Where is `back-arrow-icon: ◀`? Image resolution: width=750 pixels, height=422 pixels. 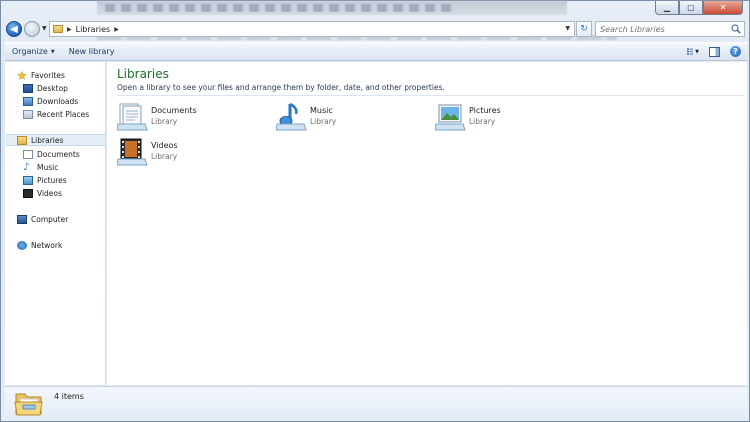 back-arrow-icon: ◀ is located at coordinates (14, 29).